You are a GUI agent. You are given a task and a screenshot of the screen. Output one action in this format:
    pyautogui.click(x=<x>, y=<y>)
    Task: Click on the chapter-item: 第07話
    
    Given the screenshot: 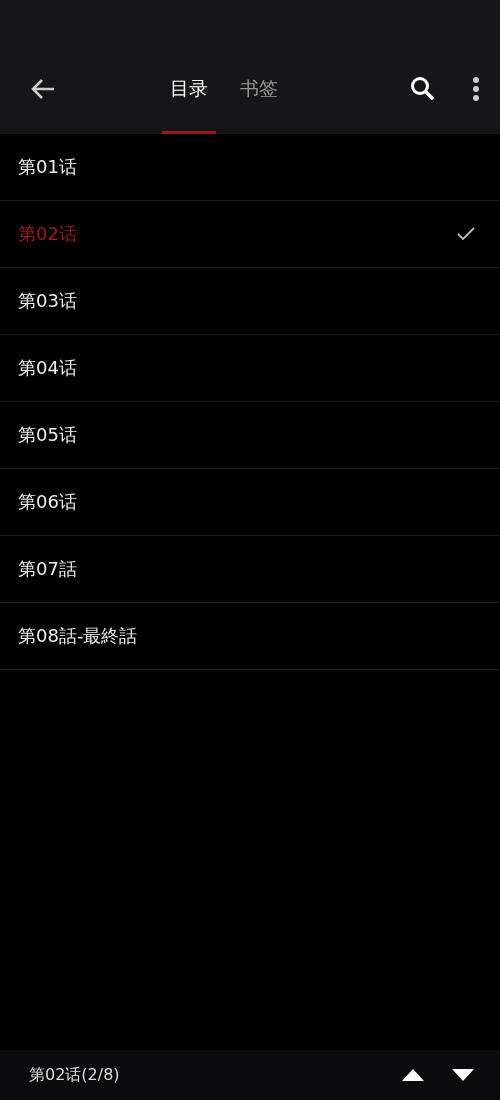 What is the action you would take?
    pyautogui.click(x=250, y=569)
    